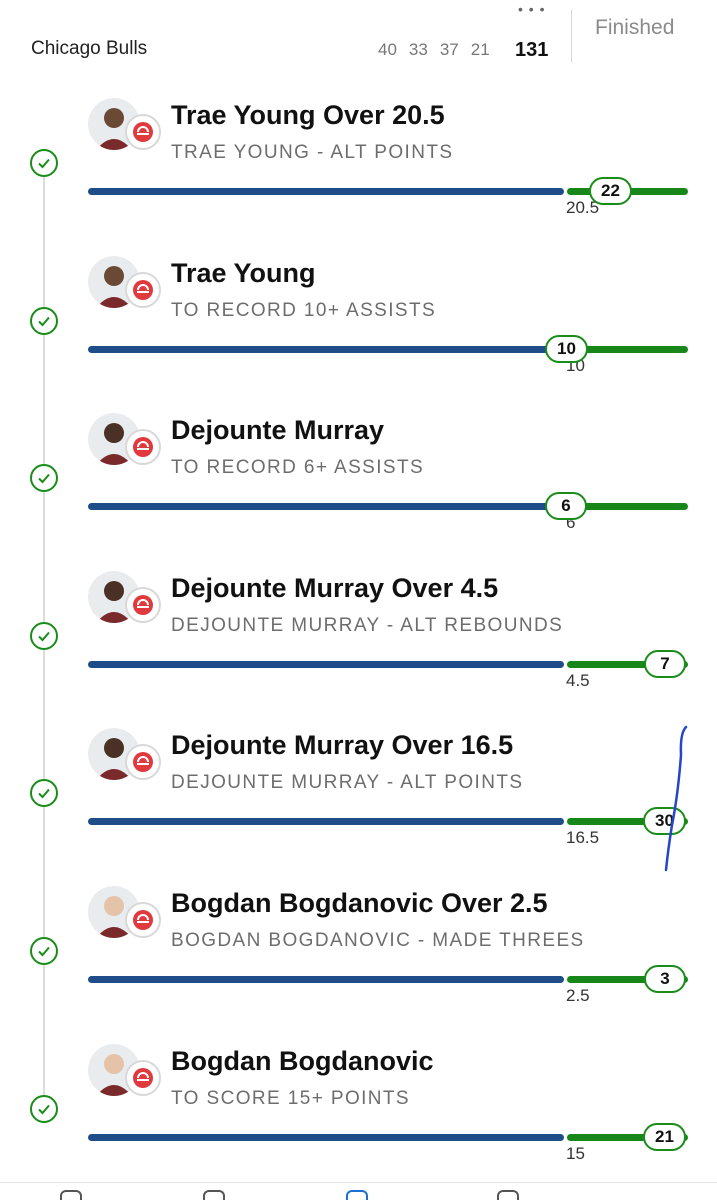 Image resolution: width=717 pixels, height=1200 pixels. I want to click on team-name: Chicago Bulls, so click(89, 48).